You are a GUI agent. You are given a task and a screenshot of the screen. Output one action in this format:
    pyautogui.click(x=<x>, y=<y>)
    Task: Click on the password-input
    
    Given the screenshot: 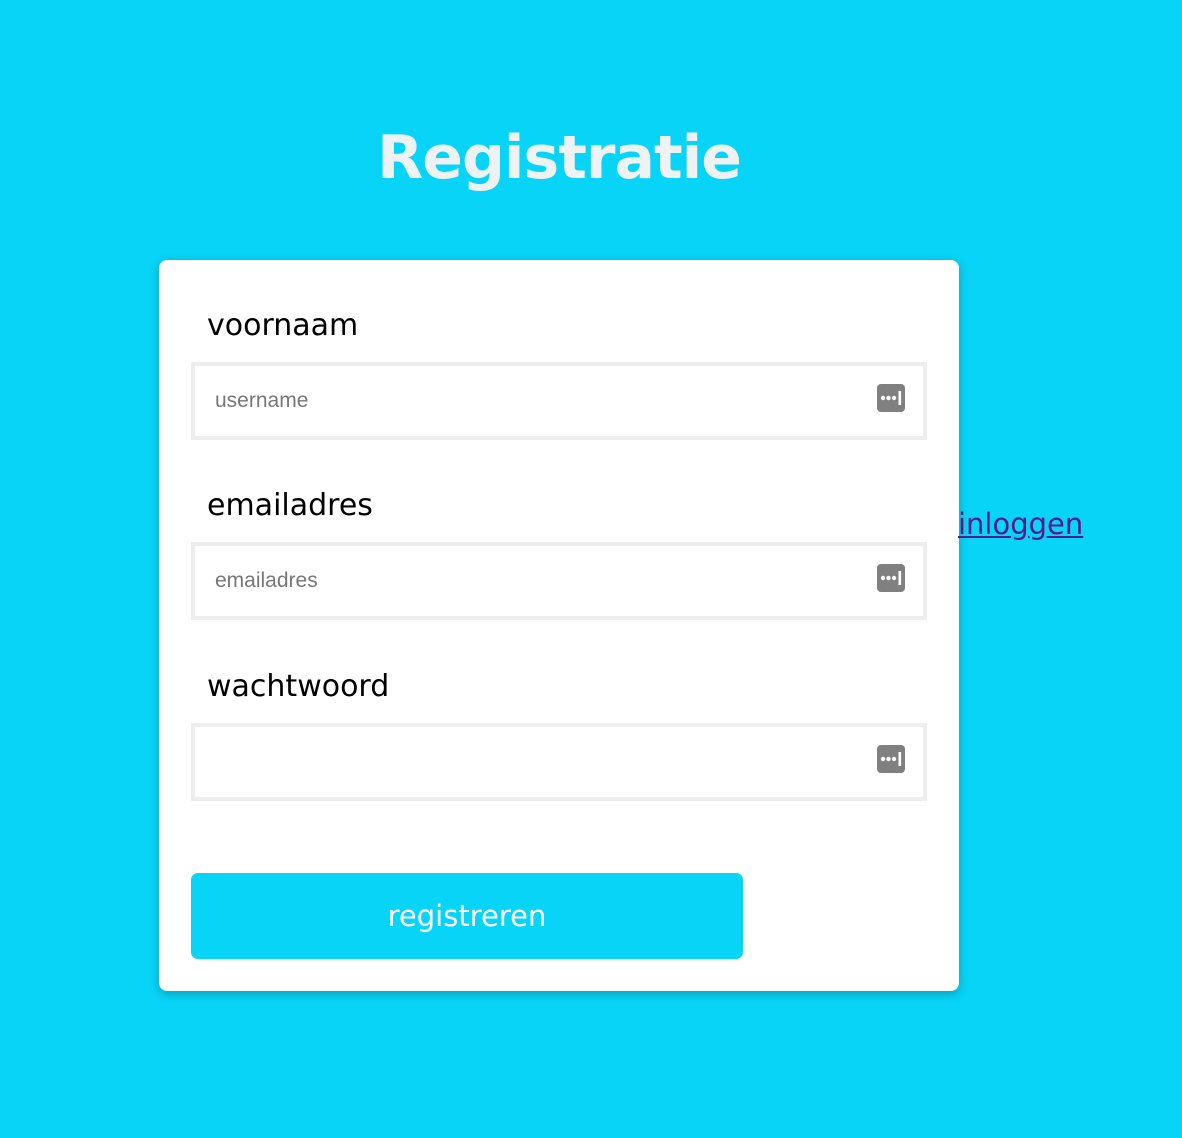 What is the action you would take?
    pyautogui.click(x=559, y=762)
    